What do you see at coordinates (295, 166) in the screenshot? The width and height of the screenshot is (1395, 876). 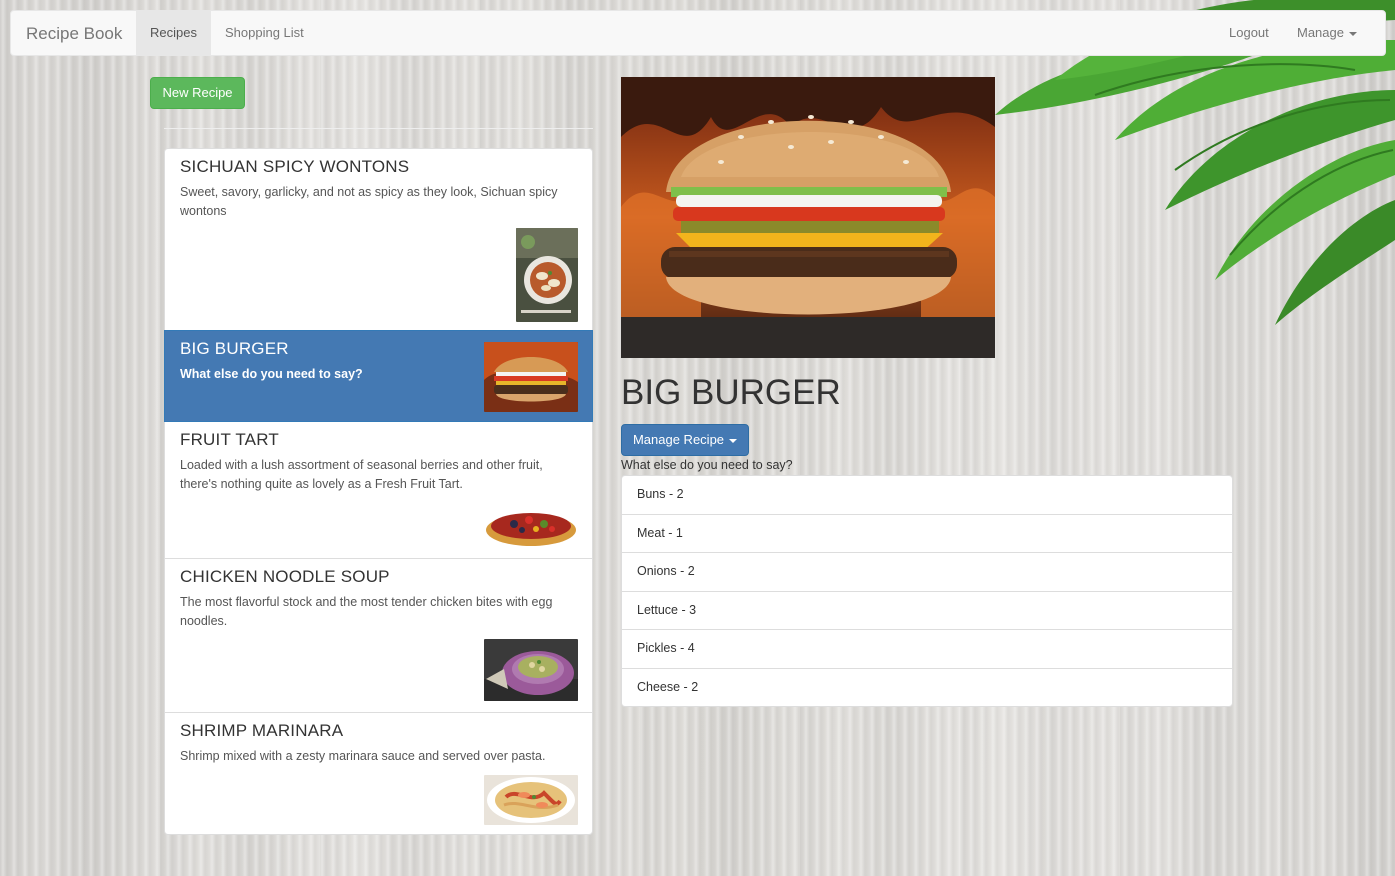 I see `recipe-name: SICHUAN SPICY WONTONS` at bounding box center [295, 166].